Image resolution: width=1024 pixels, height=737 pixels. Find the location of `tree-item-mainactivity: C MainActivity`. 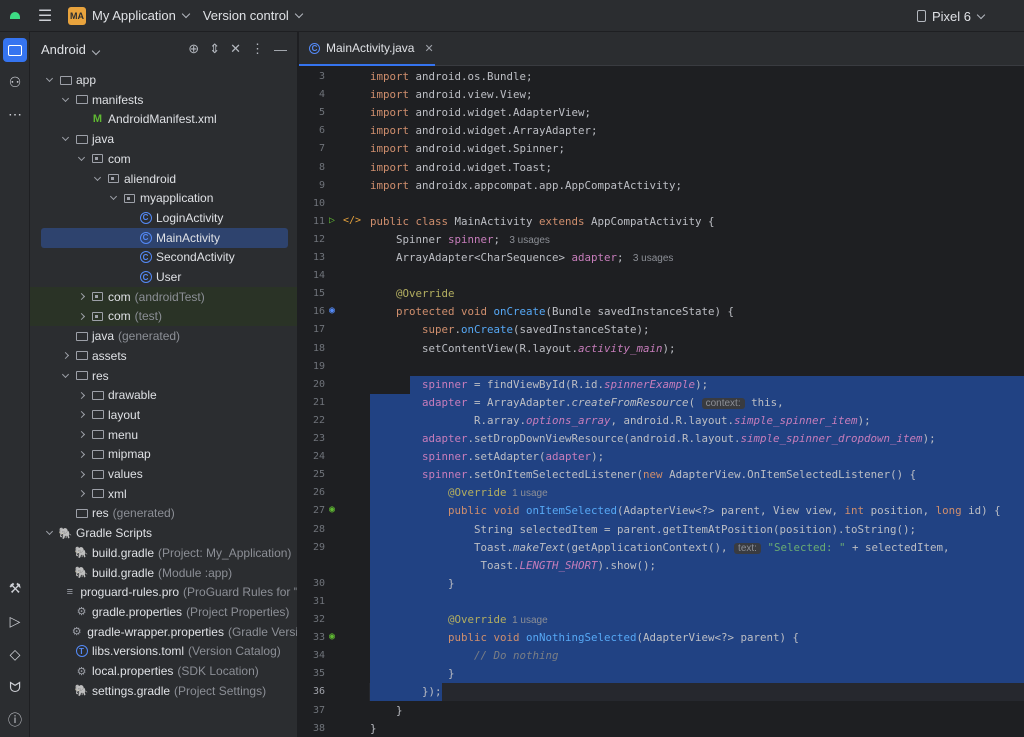

tree-item-mainactivity: C MainActivity is located at coordinates (164, 237).